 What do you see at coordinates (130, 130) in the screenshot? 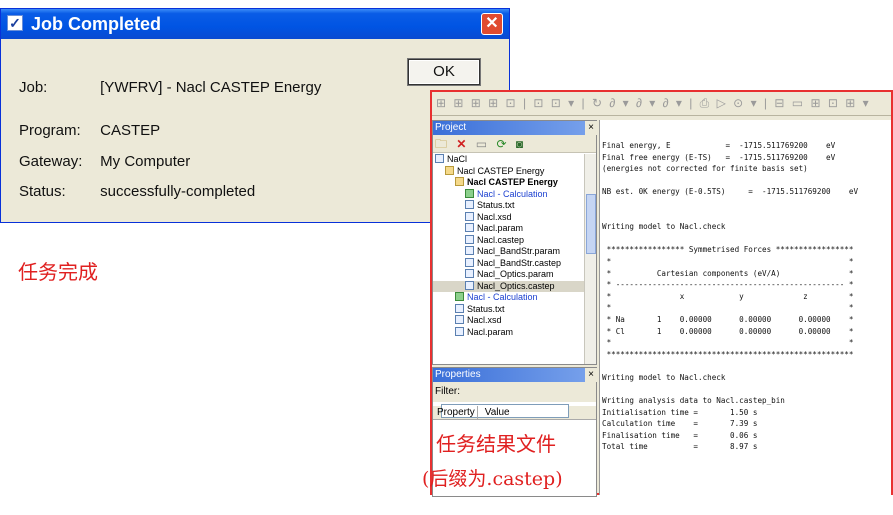
I see `program-value: CASTEP` at bounding box center [130, 130].